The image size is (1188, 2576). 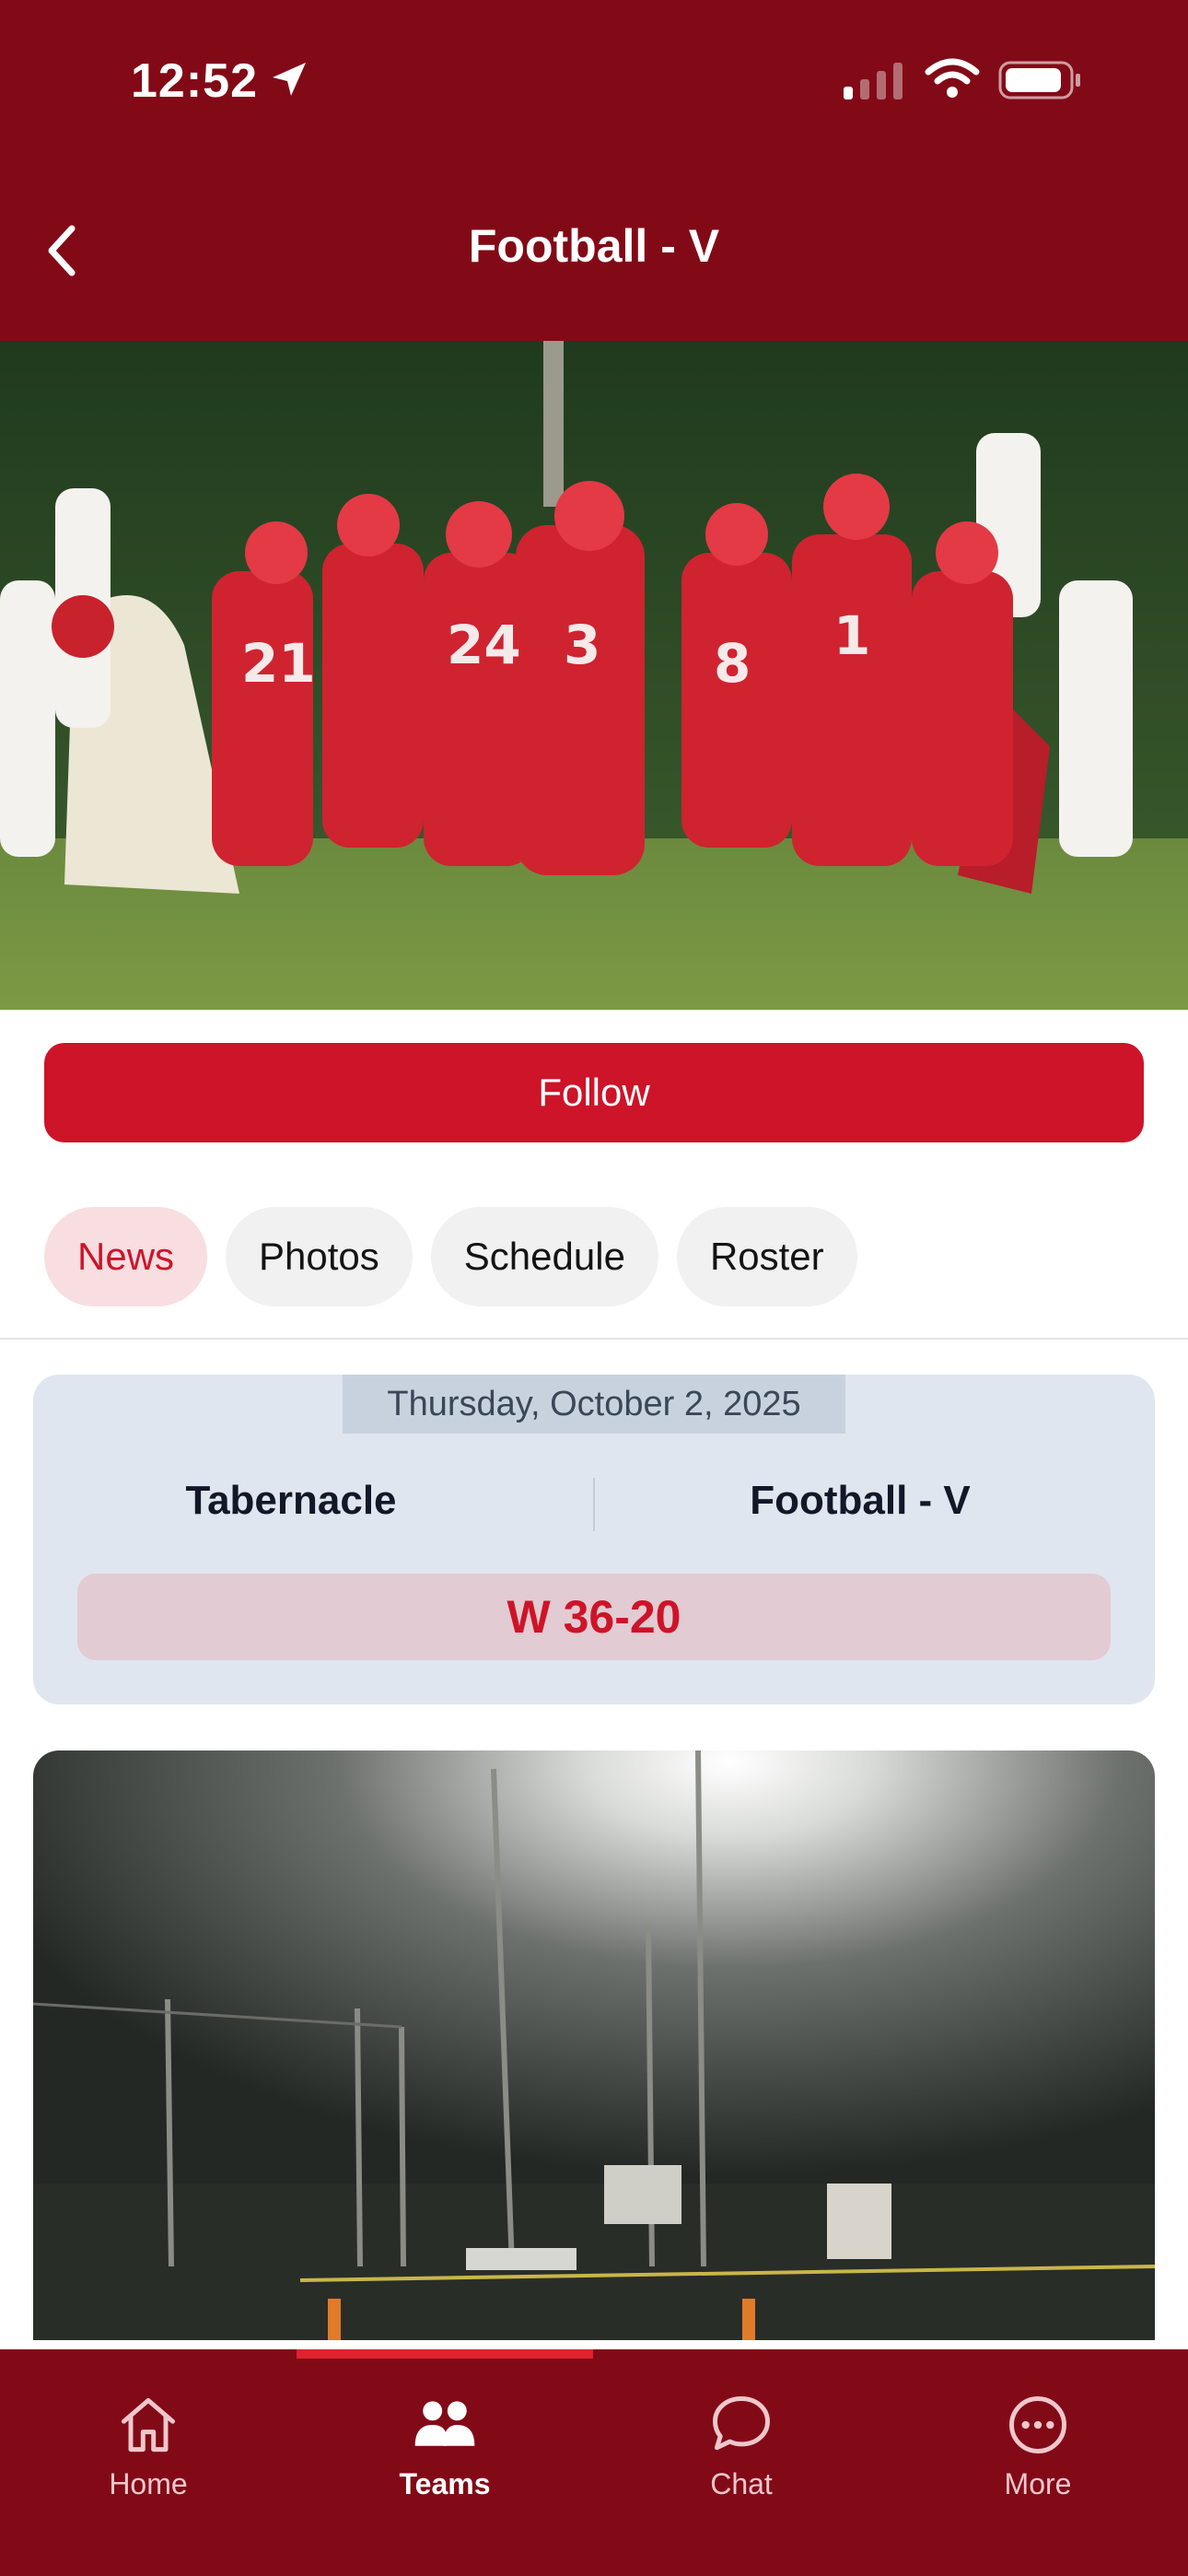 I want to click on tab-photos: Photos, so click(x=319, y=1256).